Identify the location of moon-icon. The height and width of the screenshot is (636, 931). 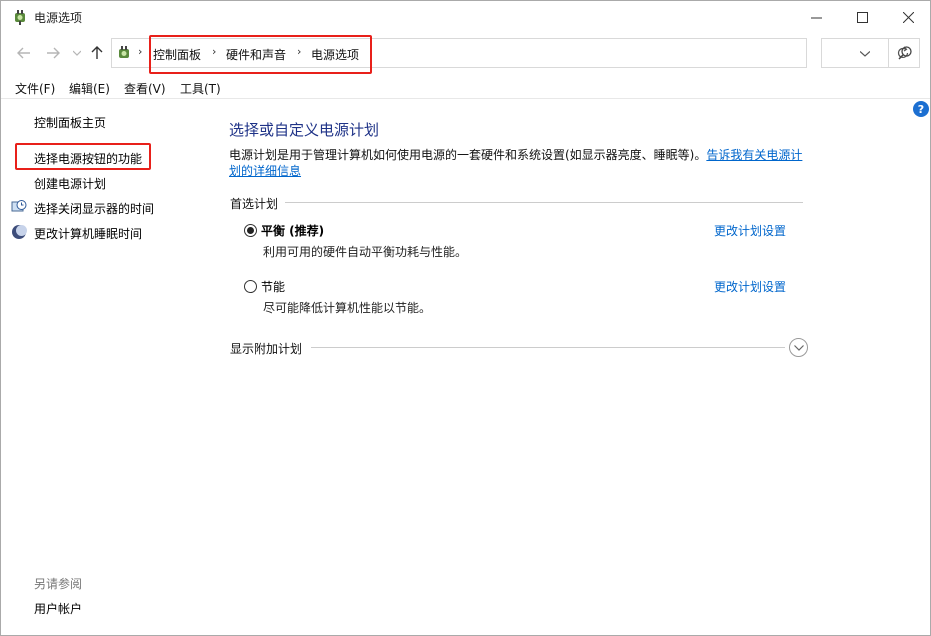
(19, 232).